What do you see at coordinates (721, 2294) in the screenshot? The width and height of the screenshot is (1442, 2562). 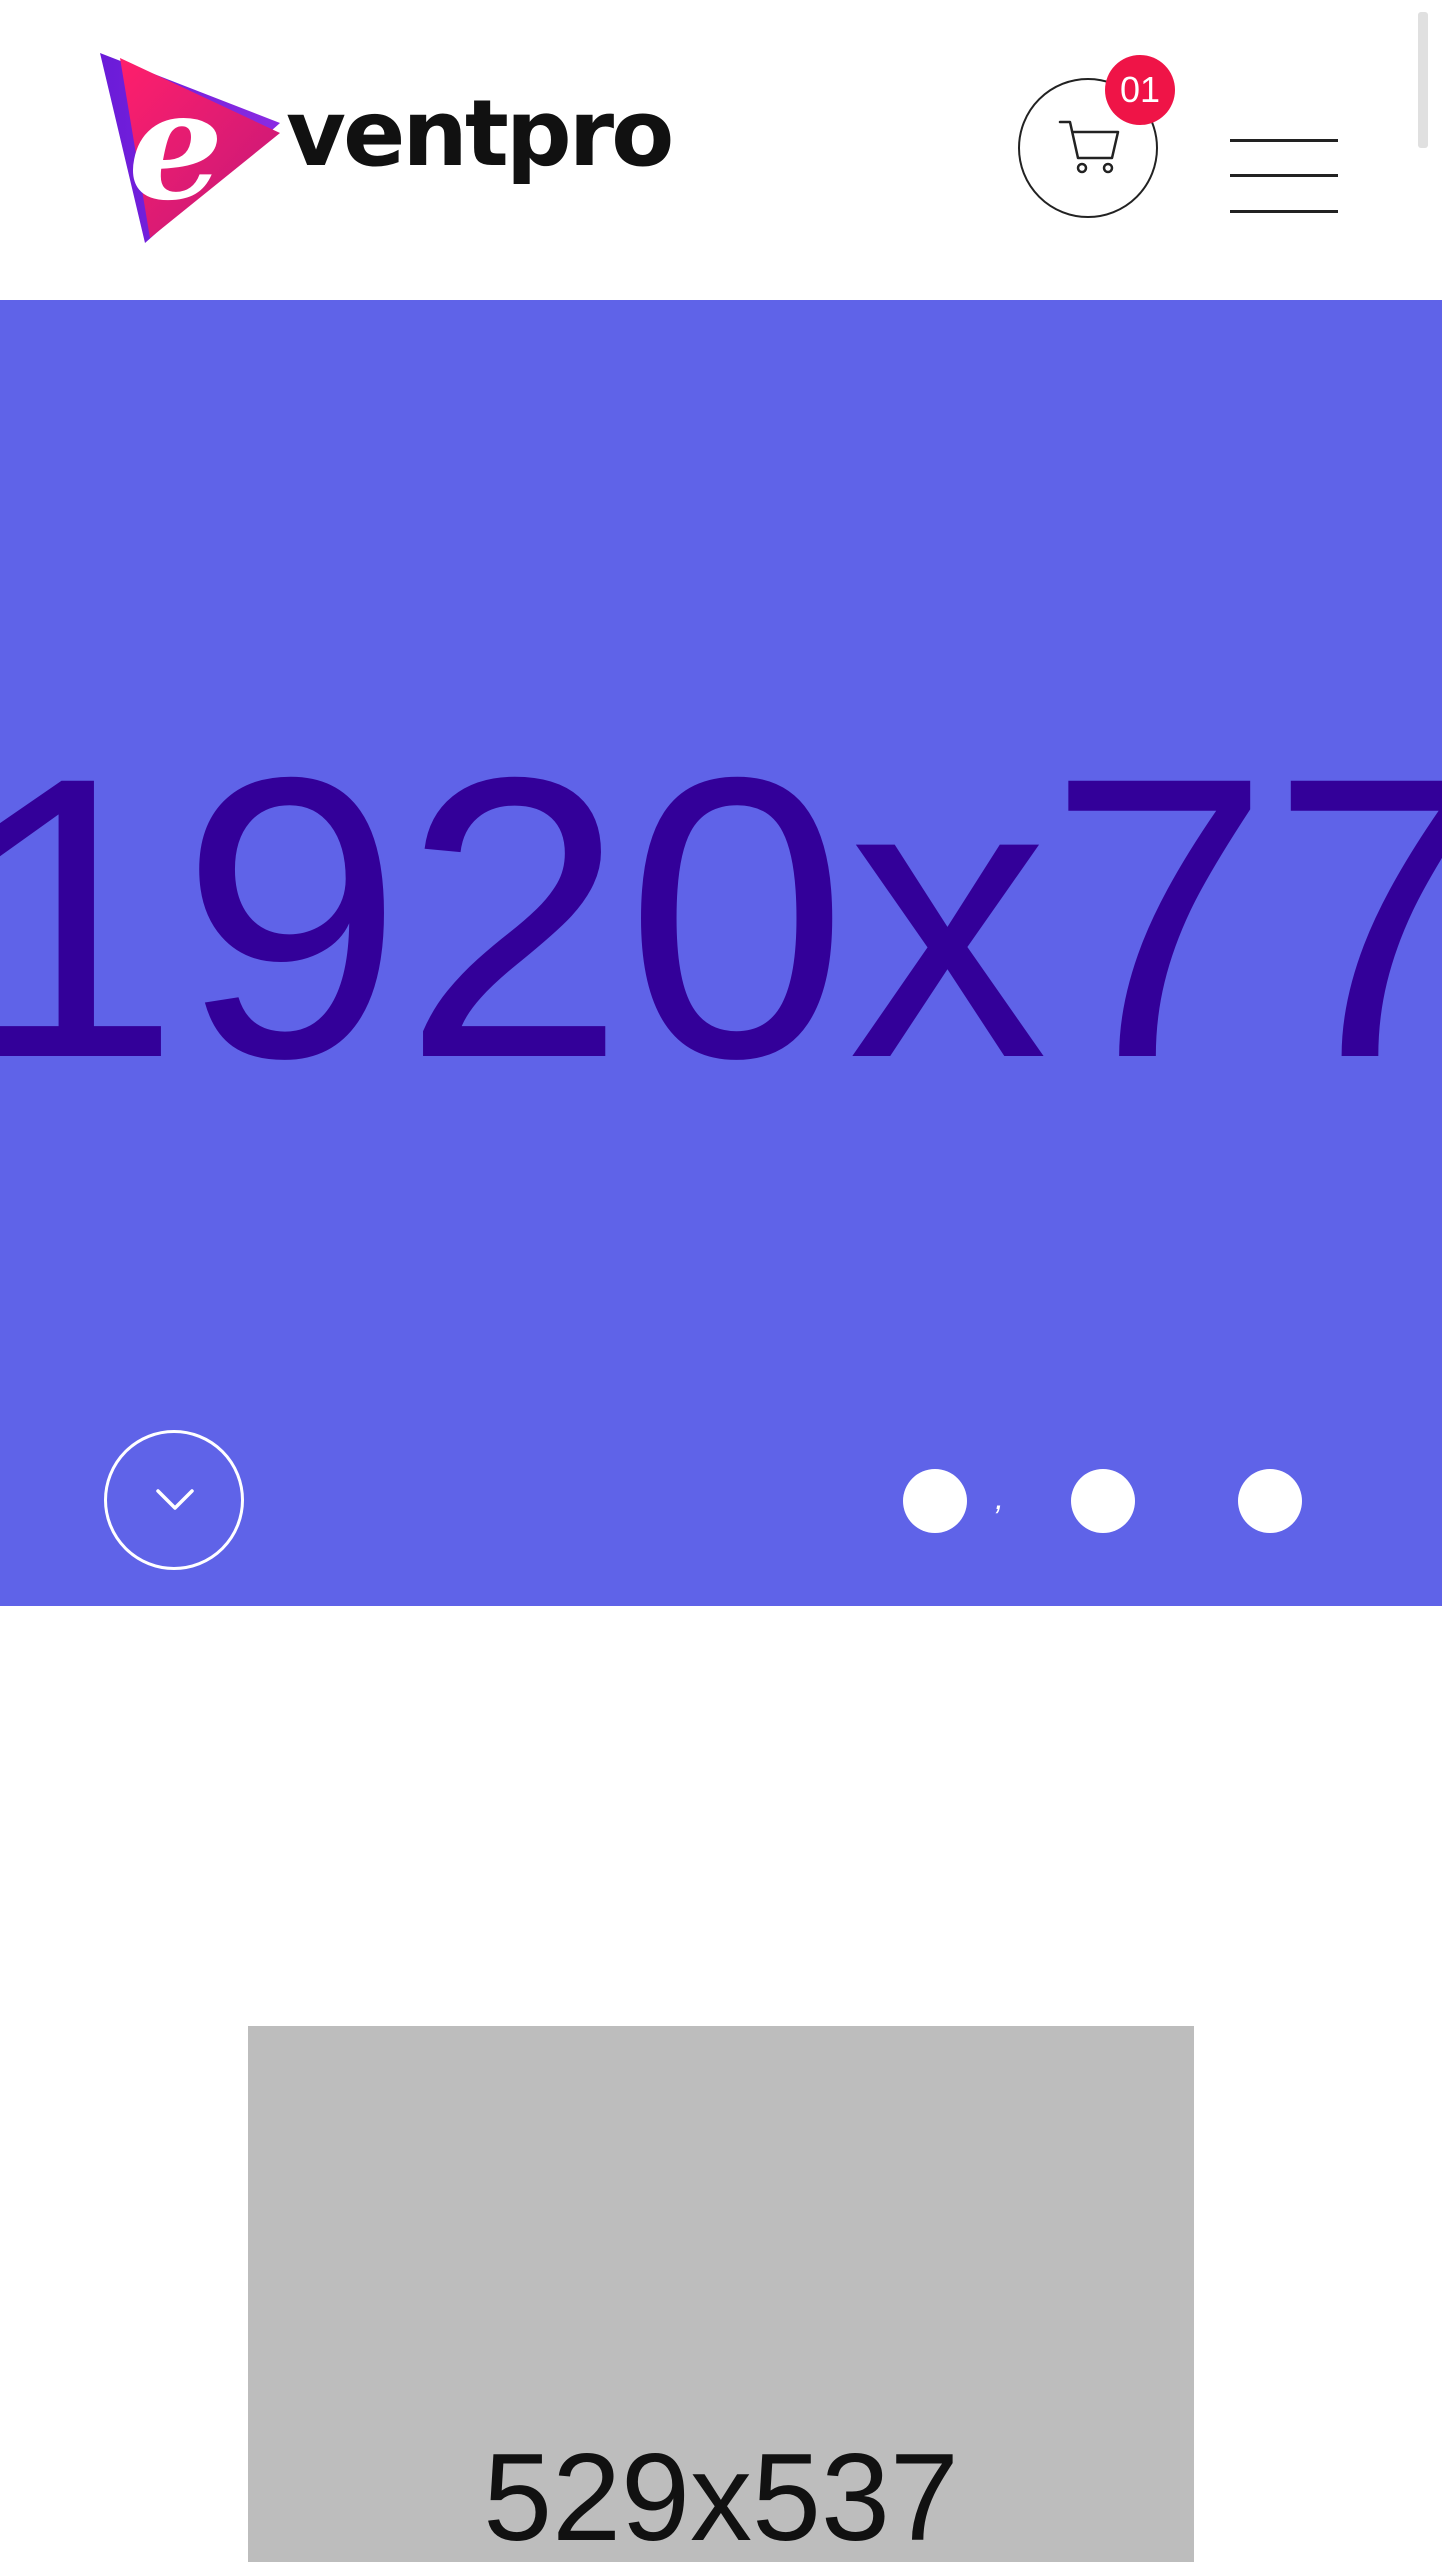 I see `content-image-placeholder: 529x537` at bounding box center [721, 2294].